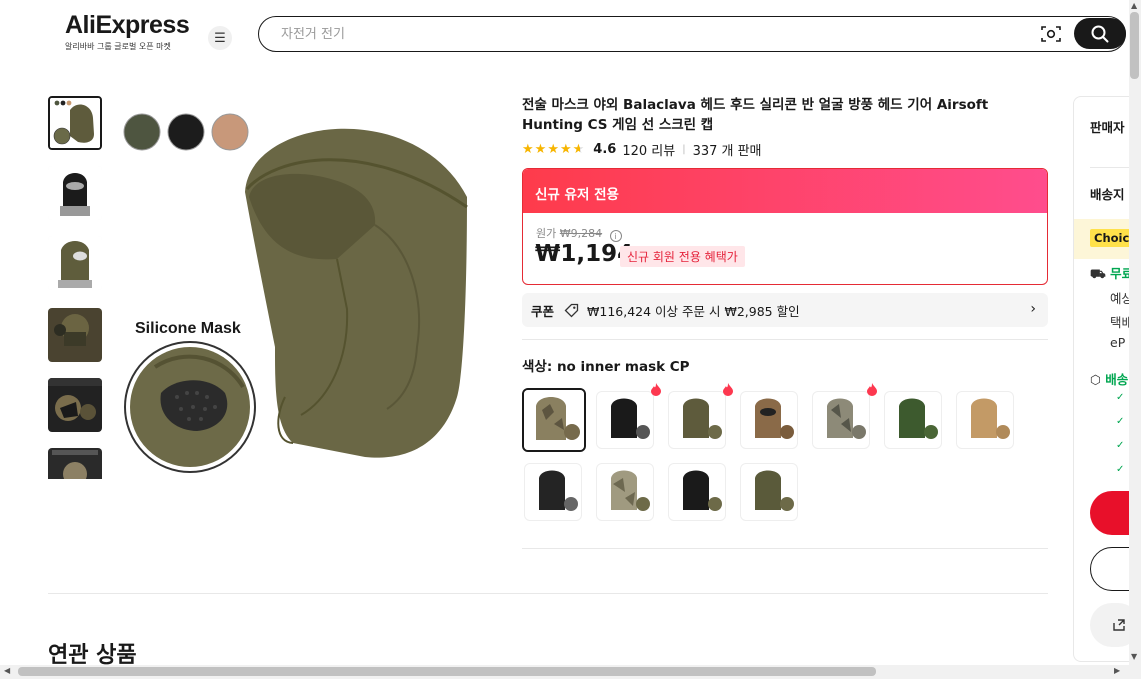 Image resolution: width=1141 pixels, height=679 pixels. What do you see at coordinates (1112, 273) in the screenshot?
I see `free-shipping-label: ⛟ 무료` at bounding box center [1112, 273].